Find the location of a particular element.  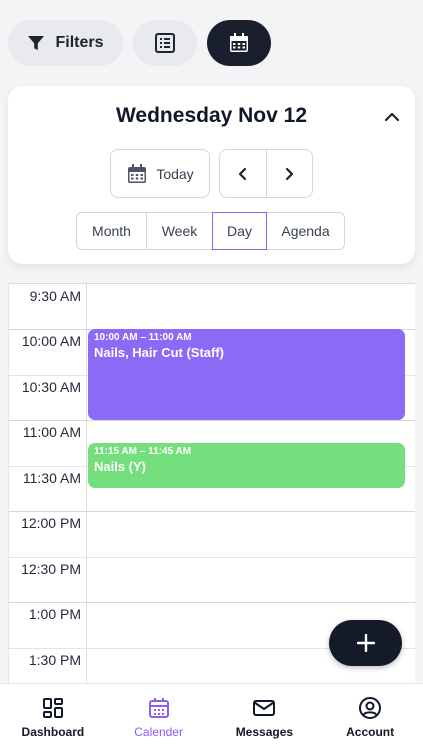

view-month-button: Month is located at coordinates (111, 231).